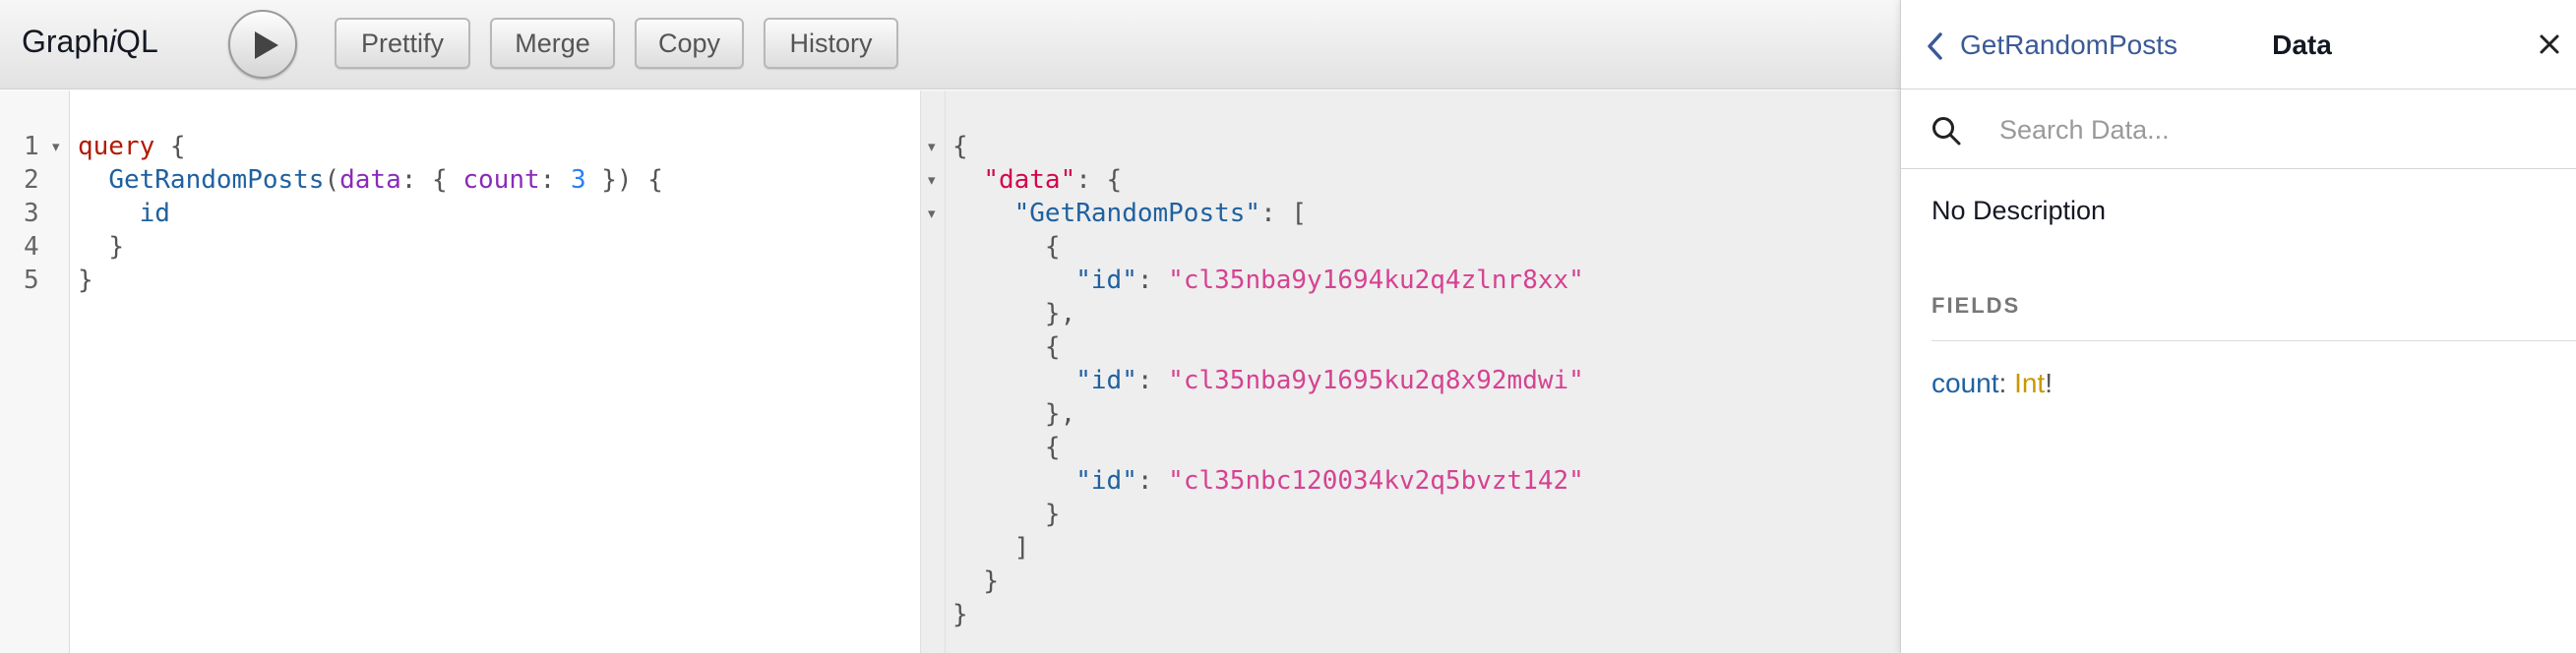 Image resolution: width=2576 pixels, height=653 pixels. I want to click on query-line: id, so click(124, 213).